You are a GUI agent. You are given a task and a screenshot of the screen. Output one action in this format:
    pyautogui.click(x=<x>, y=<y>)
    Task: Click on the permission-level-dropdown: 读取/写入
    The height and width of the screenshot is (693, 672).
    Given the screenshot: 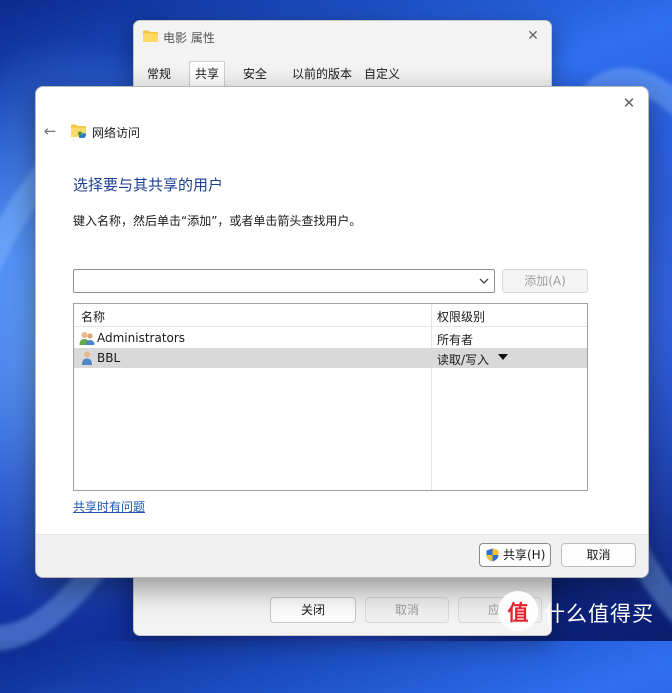 What is the action you would take?
    pyautogui.click(x=463, y=359)
    